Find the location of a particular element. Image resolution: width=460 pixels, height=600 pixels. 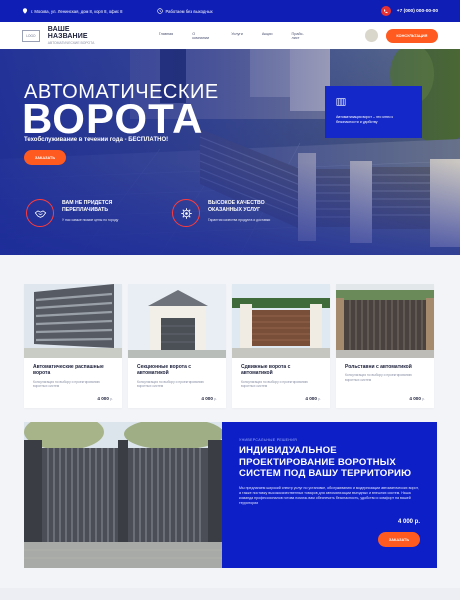

brand-name: ВАШЕ НАЗВАНИЕ is located at coordinates (67, 33).